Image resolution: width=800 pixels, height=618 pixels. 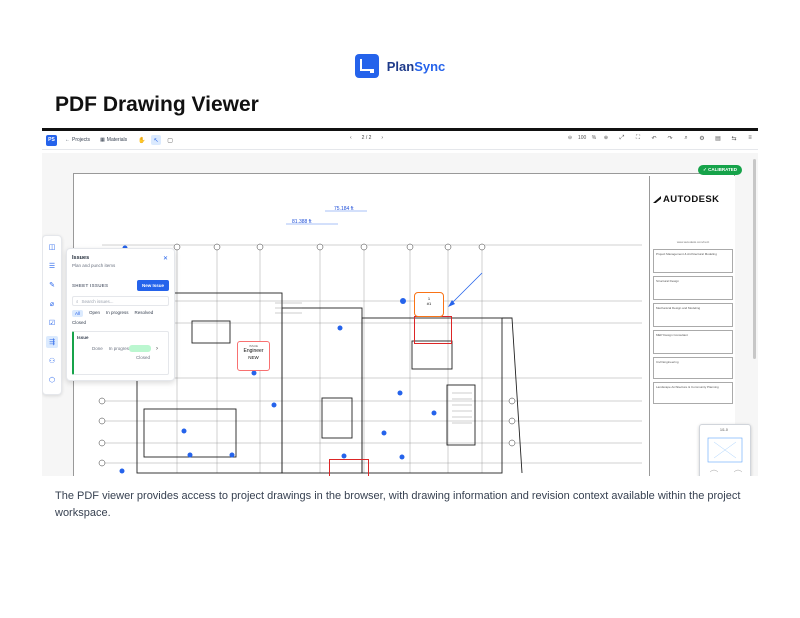 What do you see at coordinates (606, 138) in the screenshot?
I see `zoom-in-icon: ⊕` at bounding box center [606, 138].